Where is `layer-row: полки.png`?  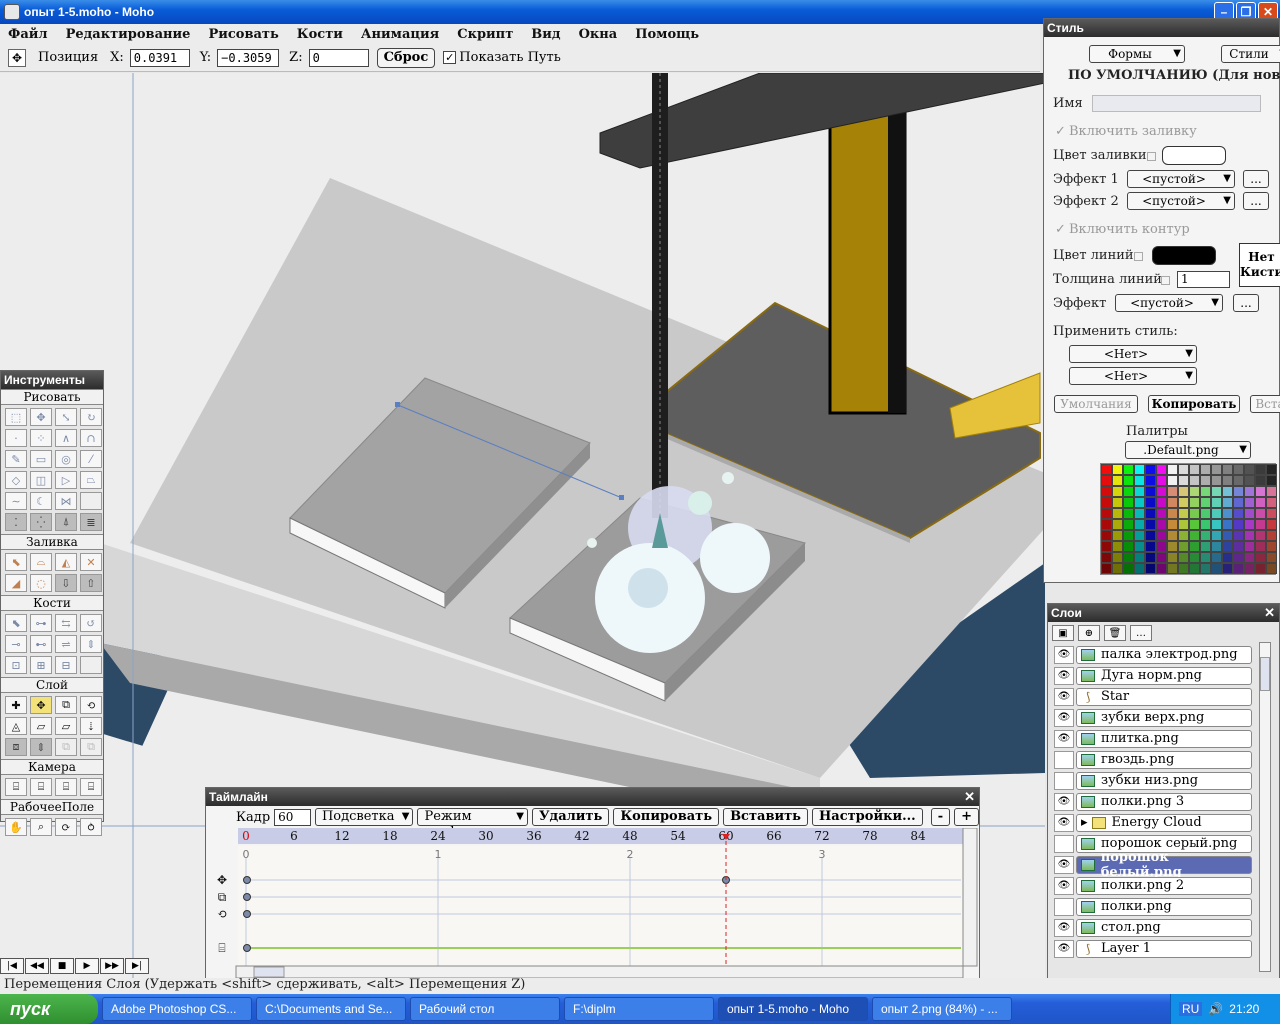
layer-row: полки.png is located at coordinates (1153, 906).